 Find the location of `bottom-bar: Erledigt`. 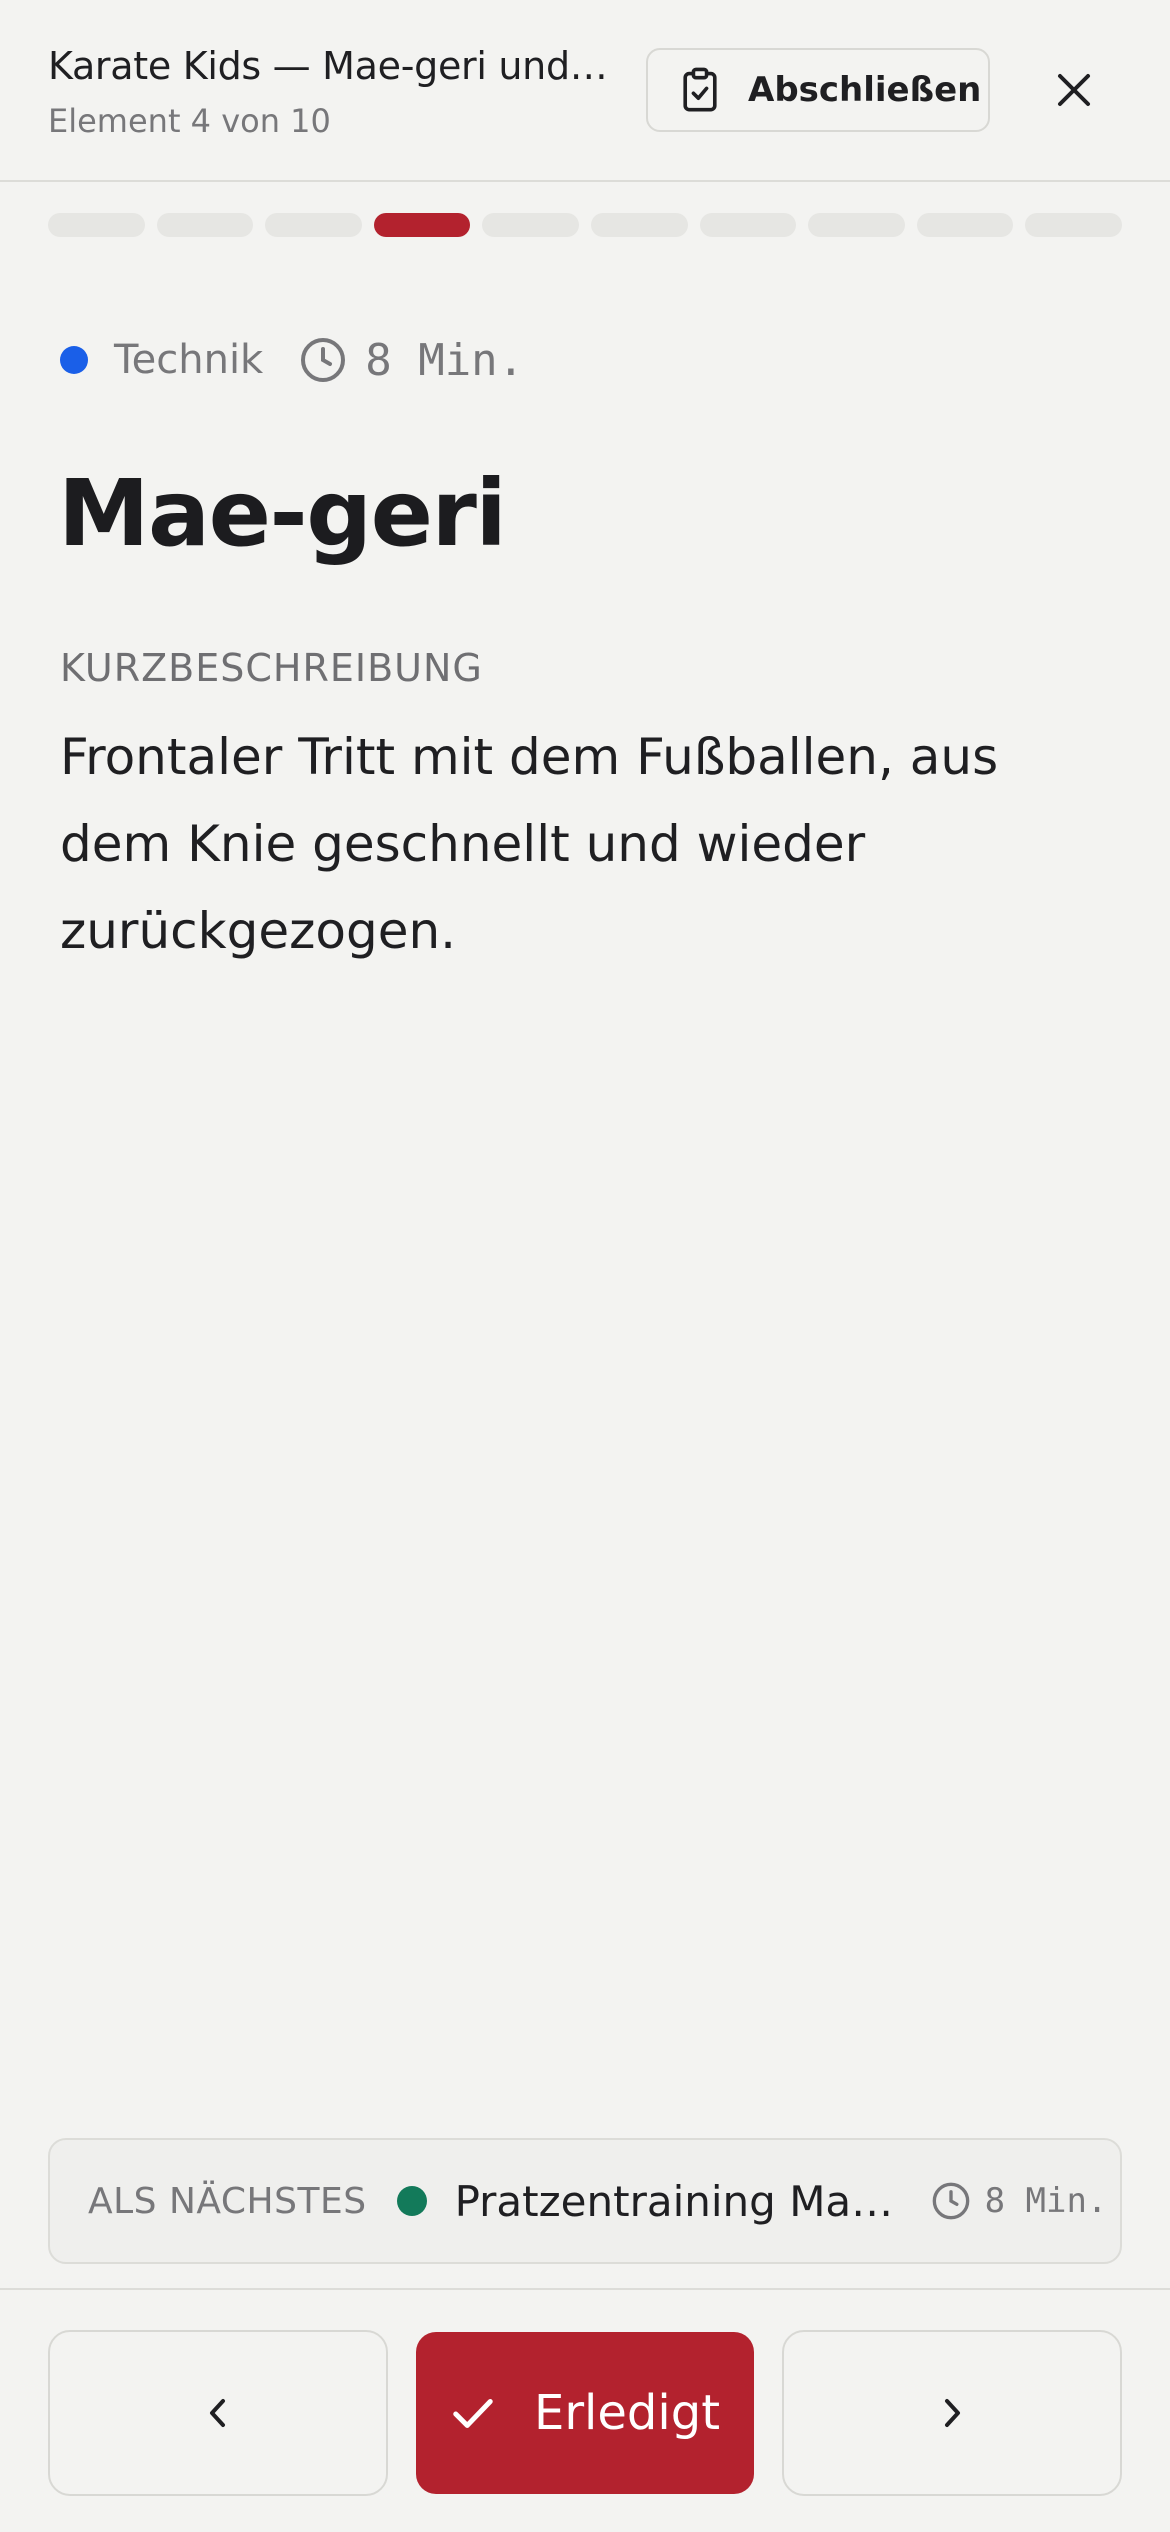

bottom-bar: Erledigt is located at coordinates (585, 2410).